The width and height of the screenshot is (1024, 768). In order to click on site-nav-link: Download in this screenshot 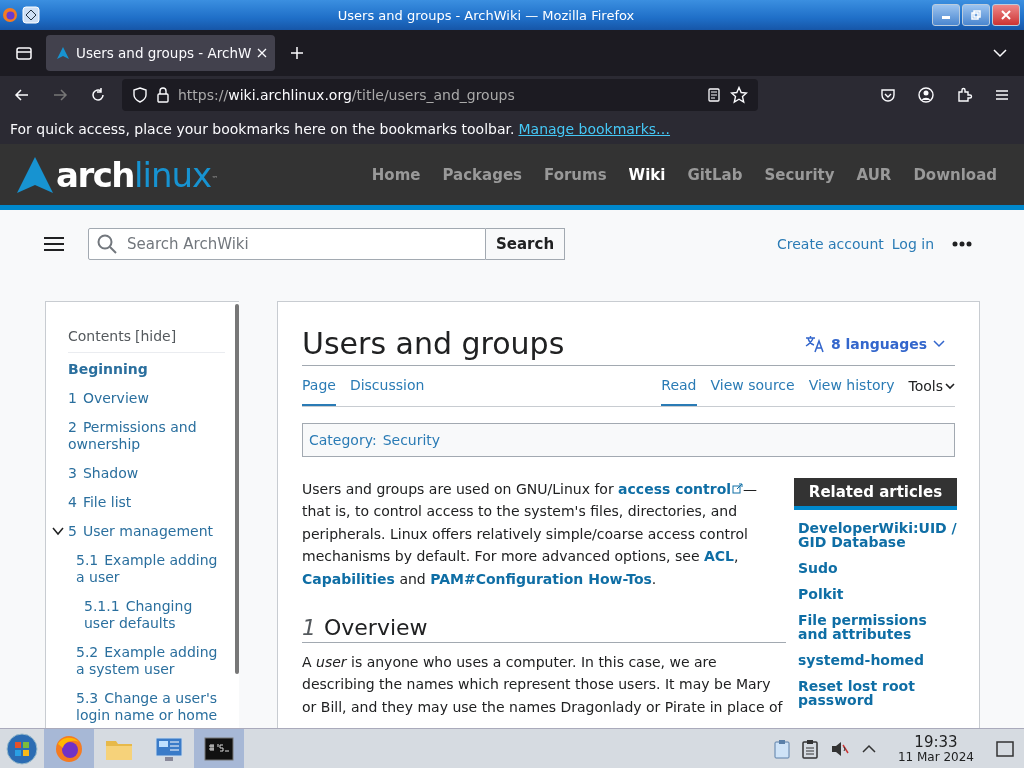, I will do `click(955, 174)`.